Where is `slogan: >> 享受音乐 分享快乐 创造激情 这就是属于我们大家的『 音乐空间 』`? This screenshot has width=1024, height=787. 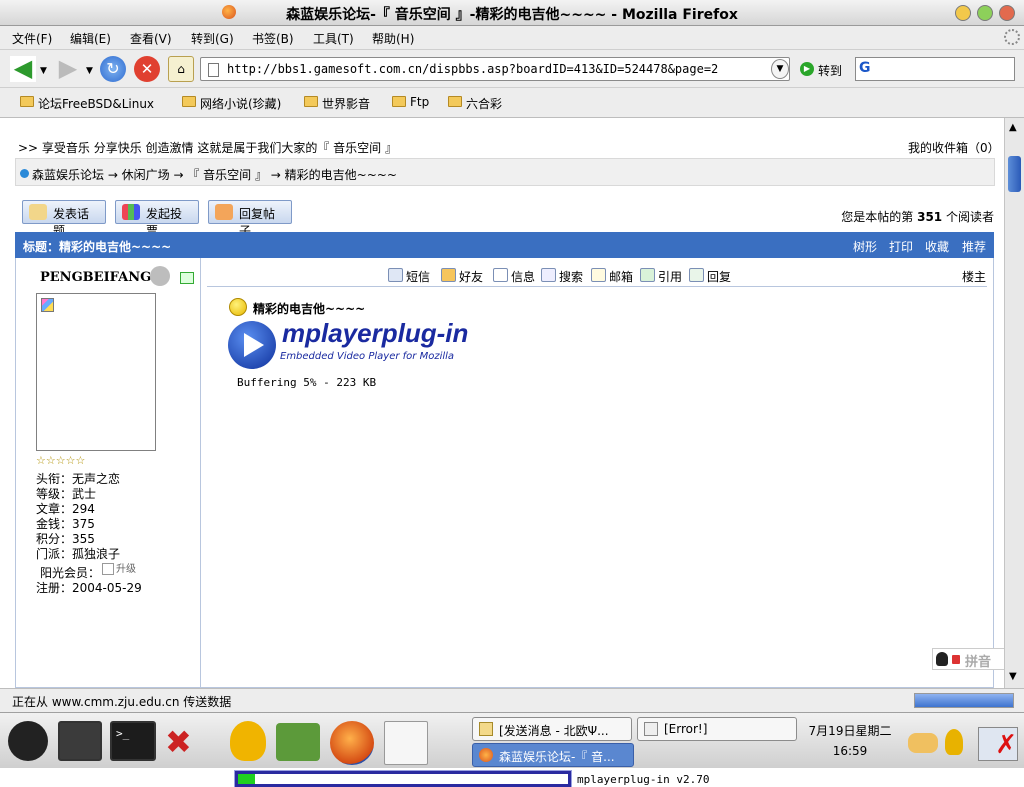 slogan: >> 享受音乐 分享快乐 创造激情 这就是属于我们大家的『 音乐空间 』 is located at coordinates (207, 148).